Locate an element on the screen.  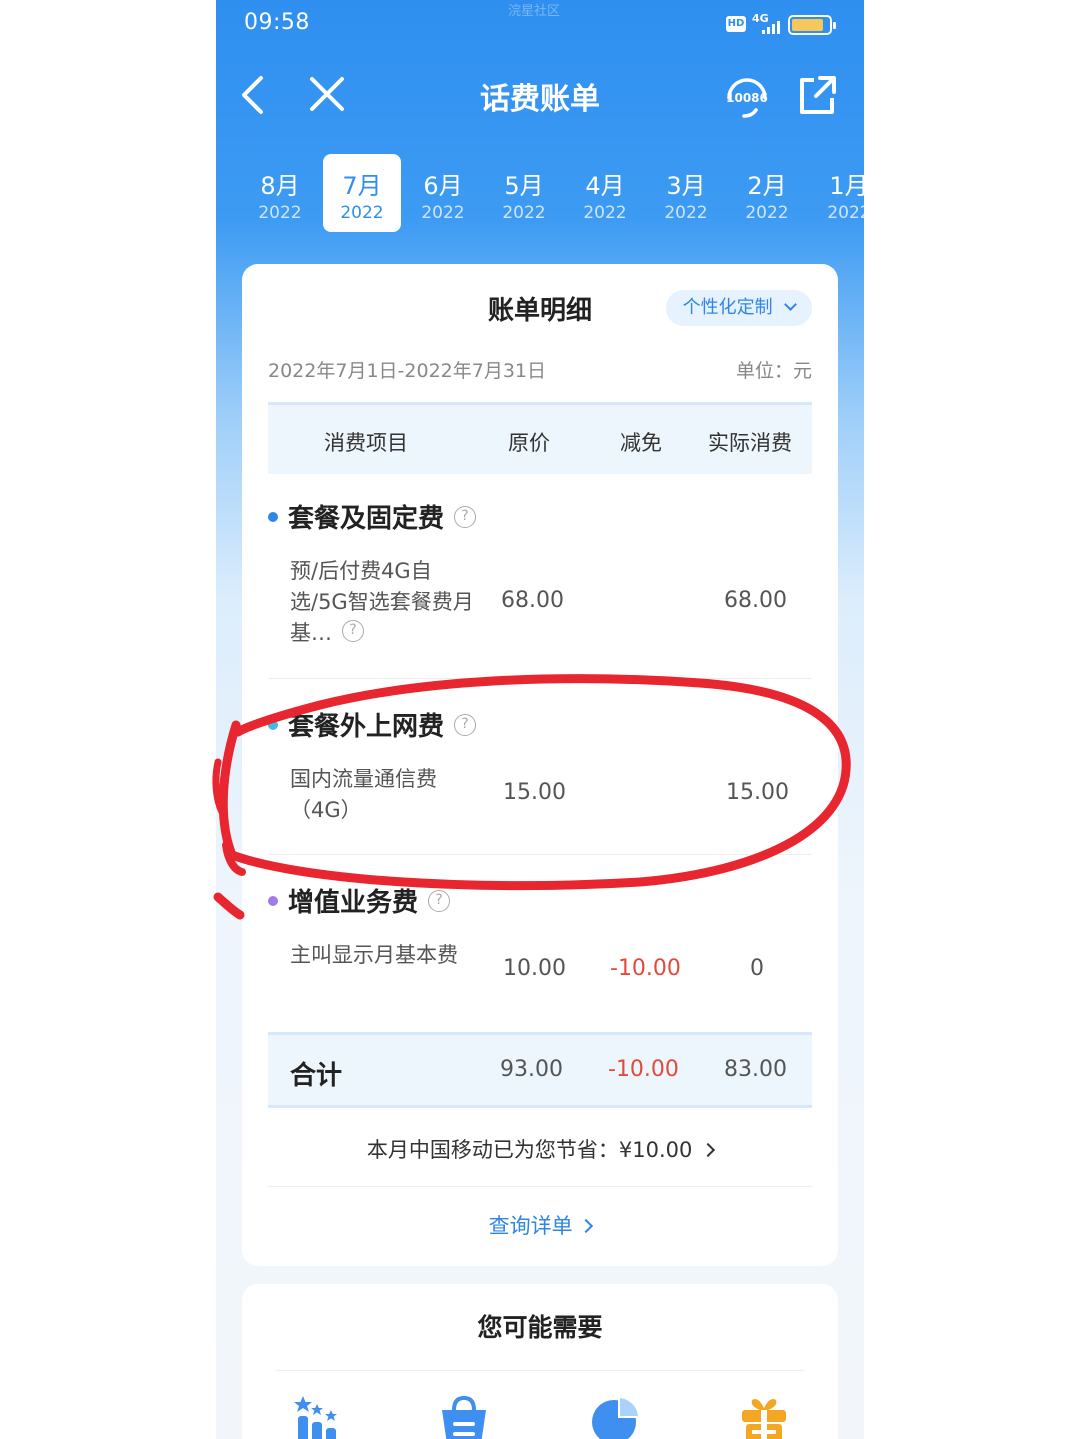
ranking-stars-icon is located at coordinates (316, 1415).